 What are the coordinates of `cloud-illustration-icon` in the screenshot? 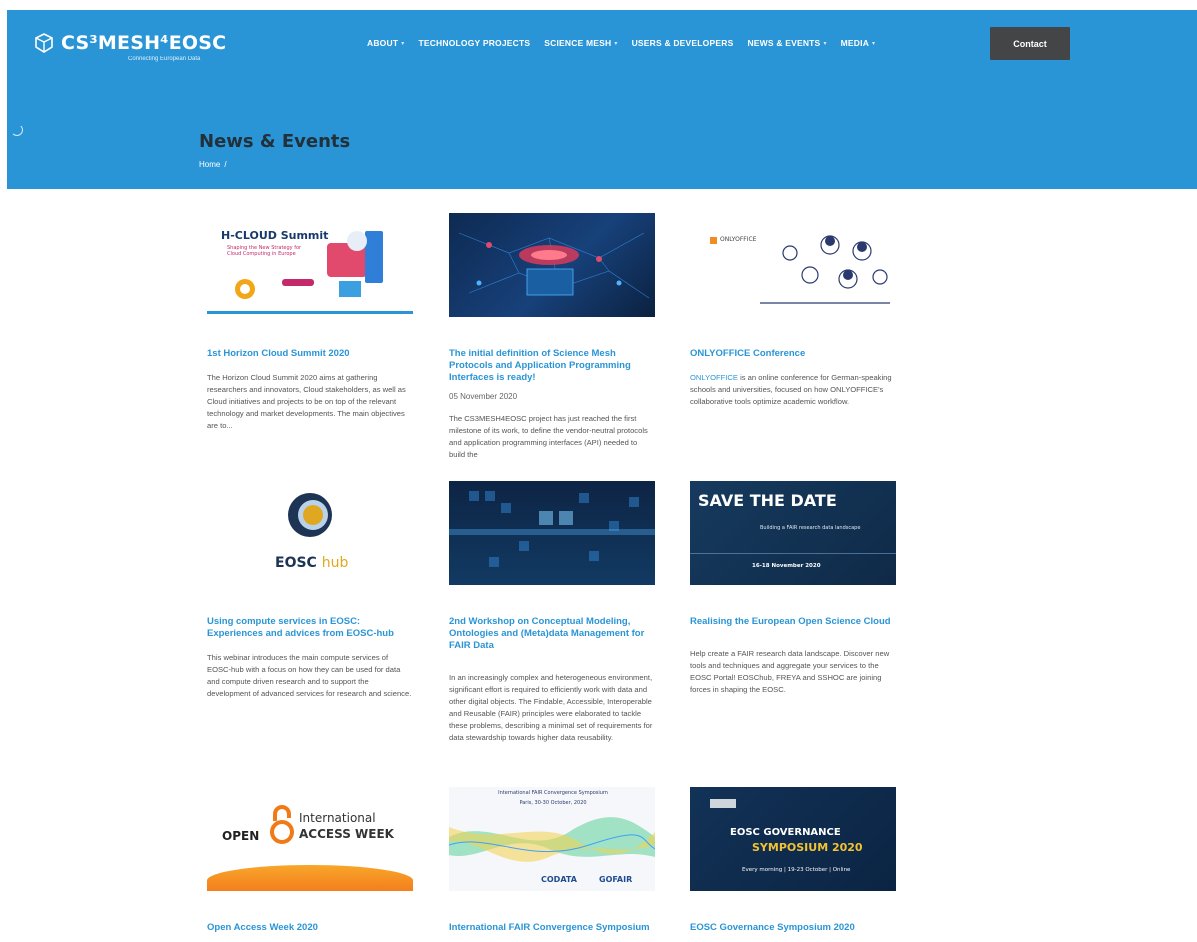 It's located at (310, 272).